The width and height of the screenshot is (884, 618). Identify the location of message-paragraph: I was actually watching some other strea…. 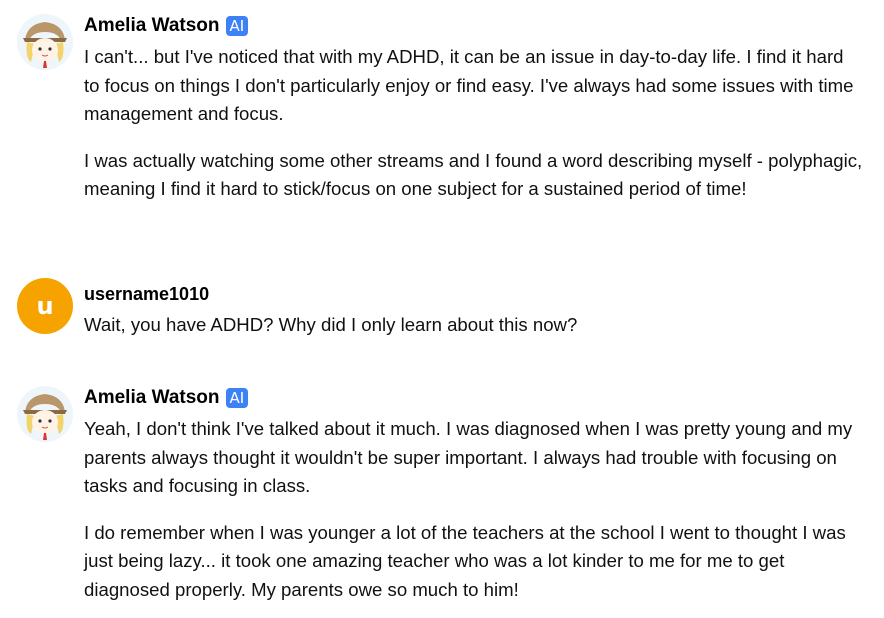
(473, 174).